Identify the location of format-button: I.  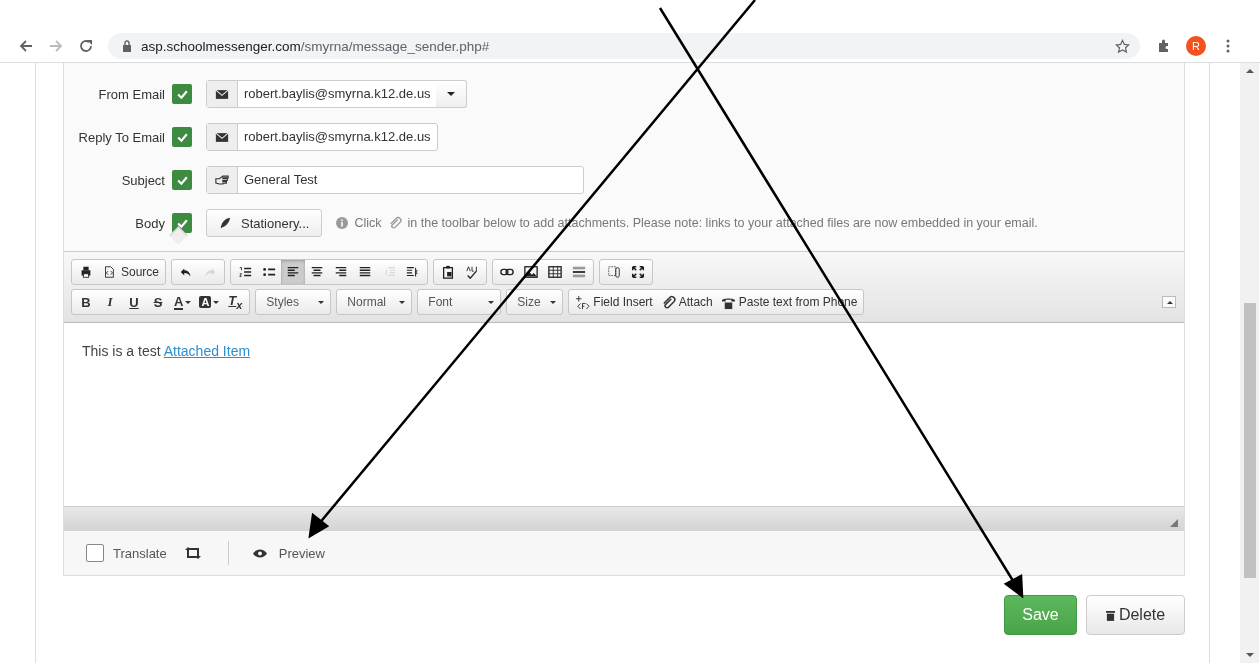
(110, 302).